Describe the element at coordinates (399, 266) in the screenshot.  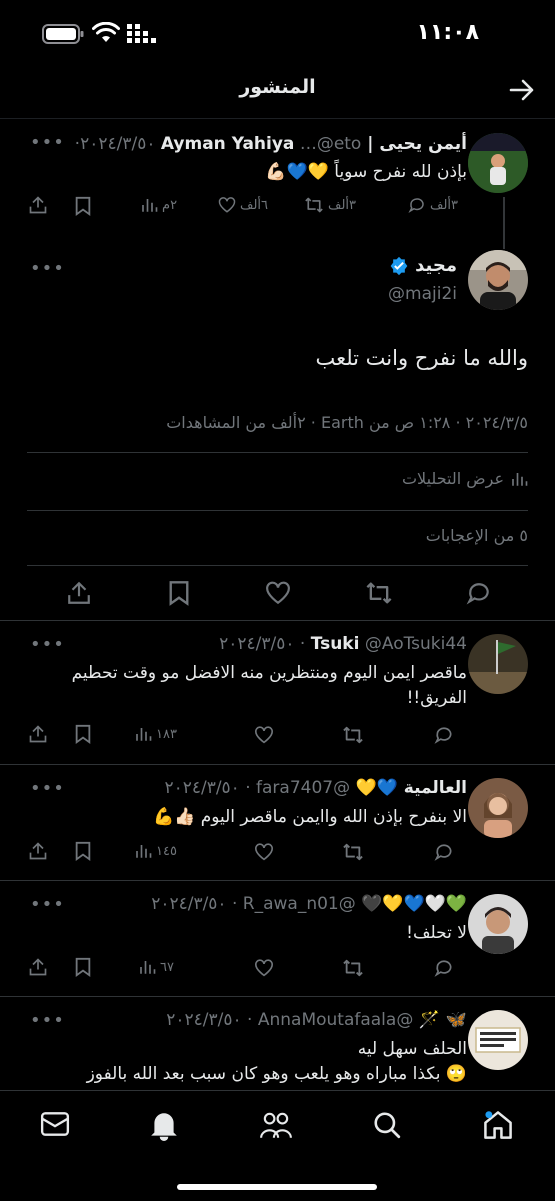
I see `verified-badge-icon` at that location.